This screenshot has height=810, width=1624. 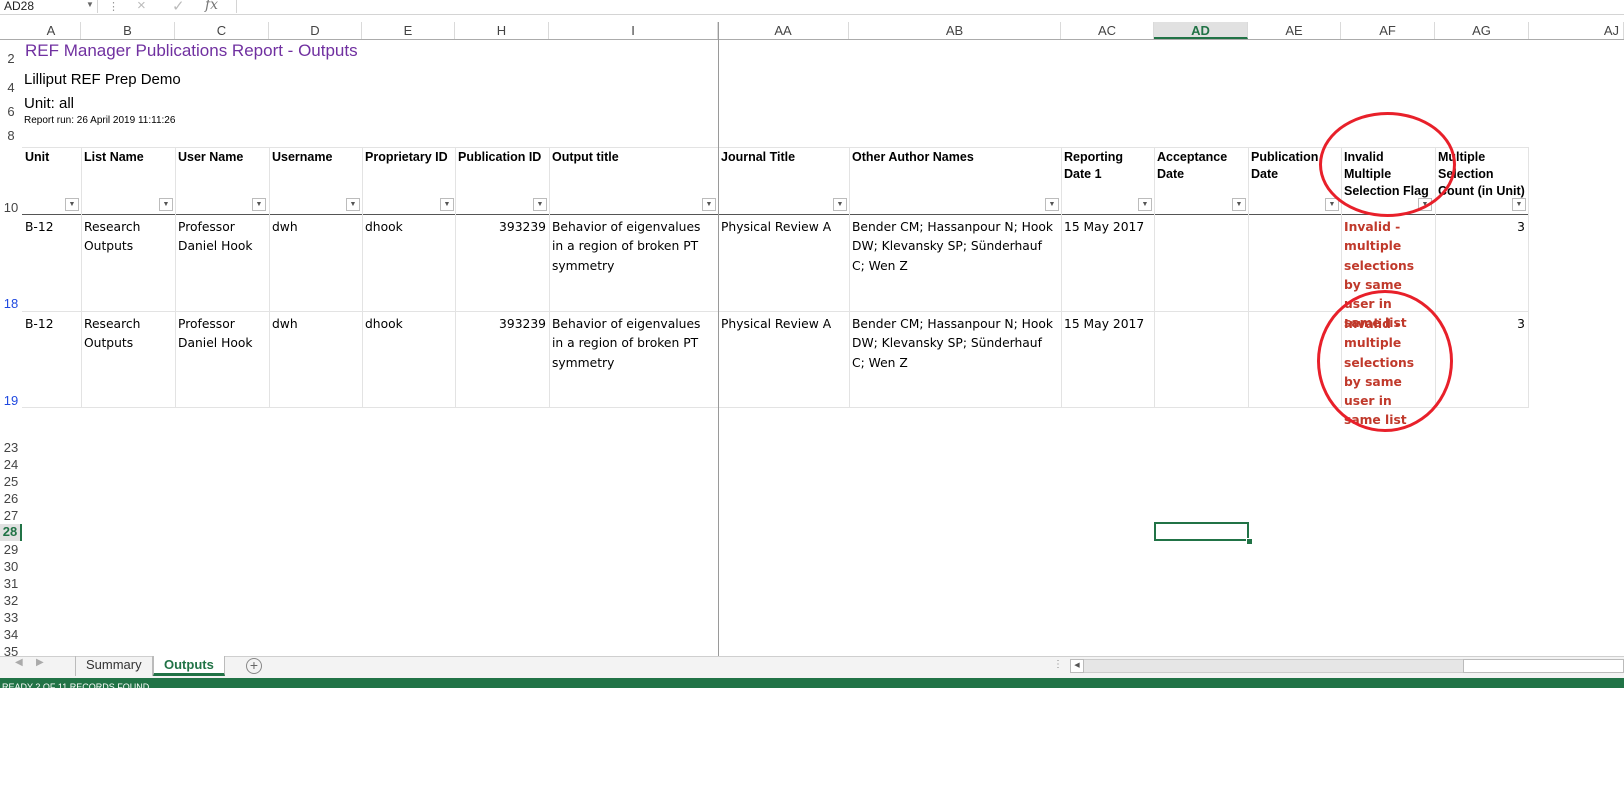 What do you see at coordinates (930, 6) in the screenshot?
I see `formula-input` at bounding box center [930, 6].